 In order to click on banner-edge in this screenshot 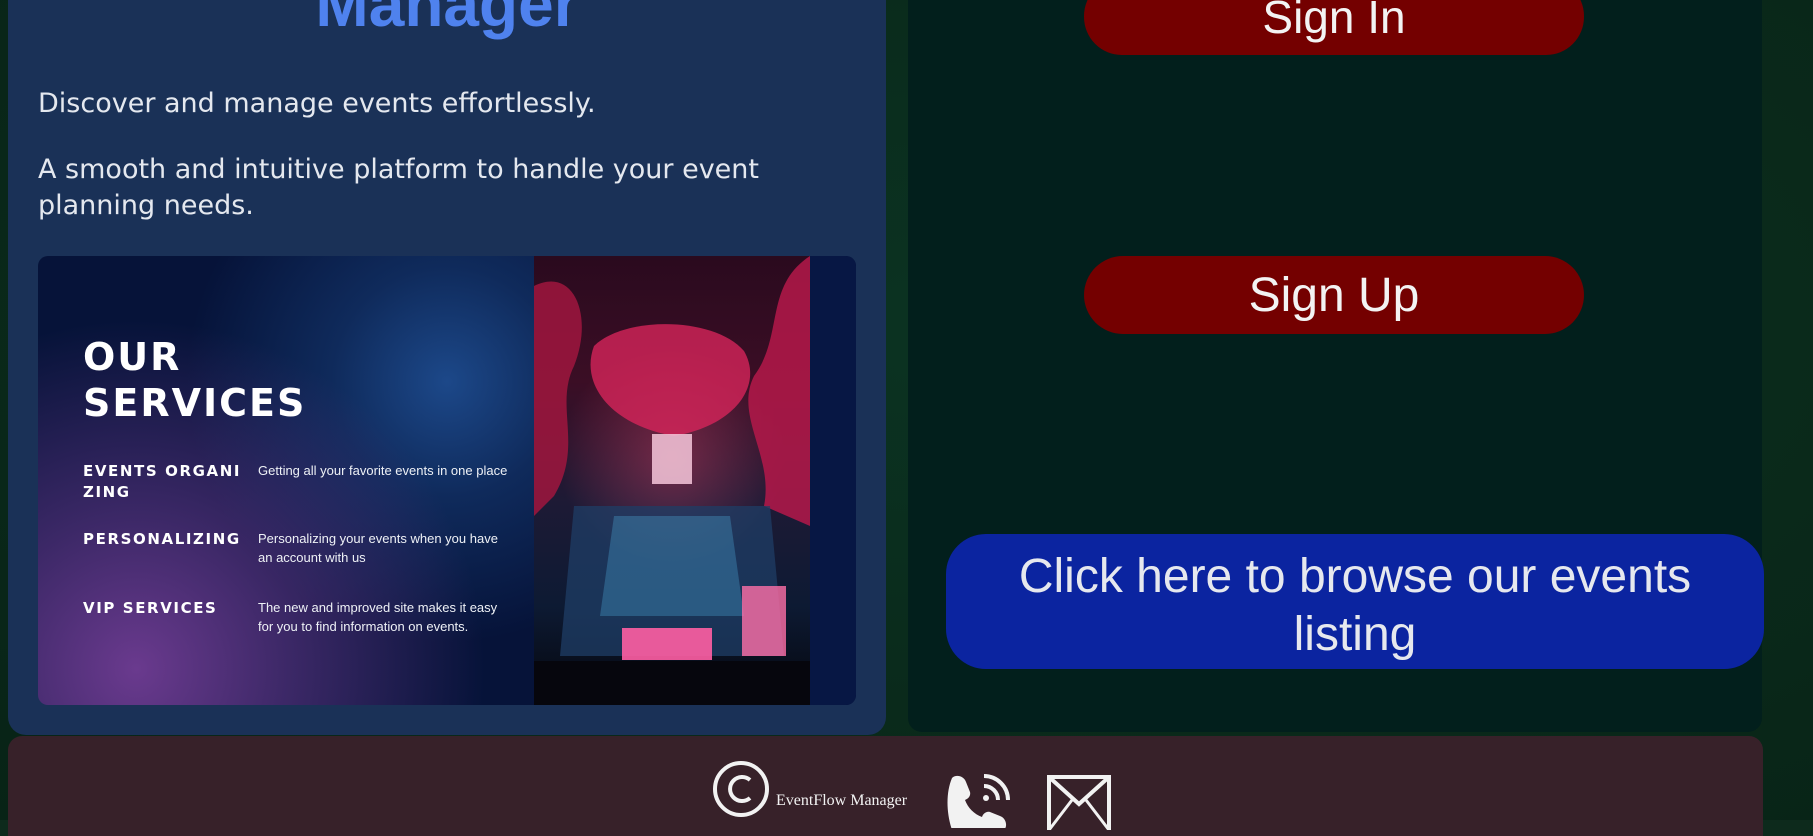, I will do `click(833, 480)`.